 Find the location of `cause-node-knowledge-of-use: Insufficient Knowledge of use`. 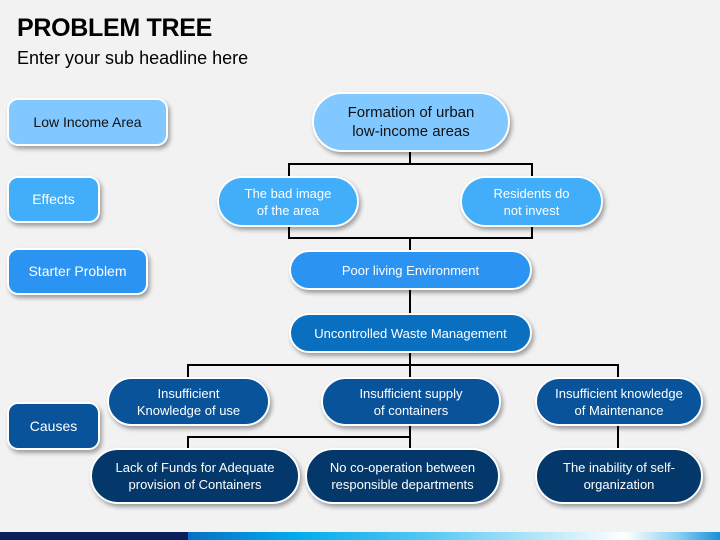

cause-node-knowledge-of-use: Insufficient Knowledge of use is located at coordinates (188, 401).